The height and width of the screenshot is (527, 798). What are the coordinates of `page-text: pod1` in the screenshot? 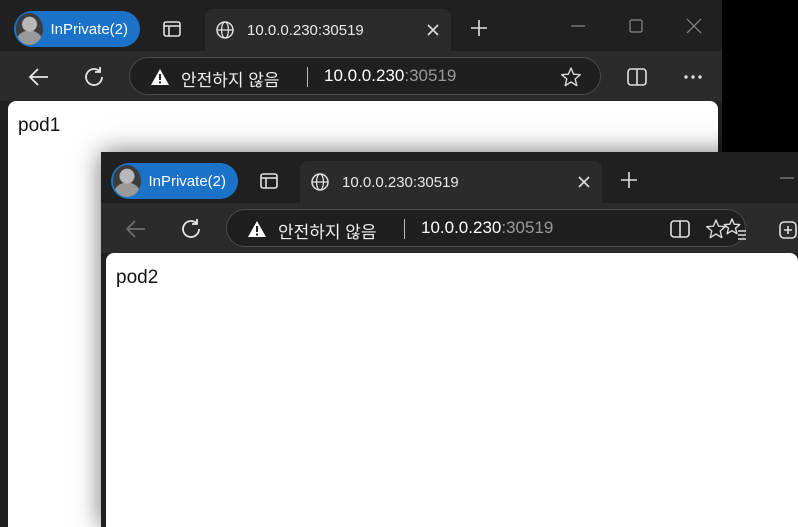 It's located at (39, 125).